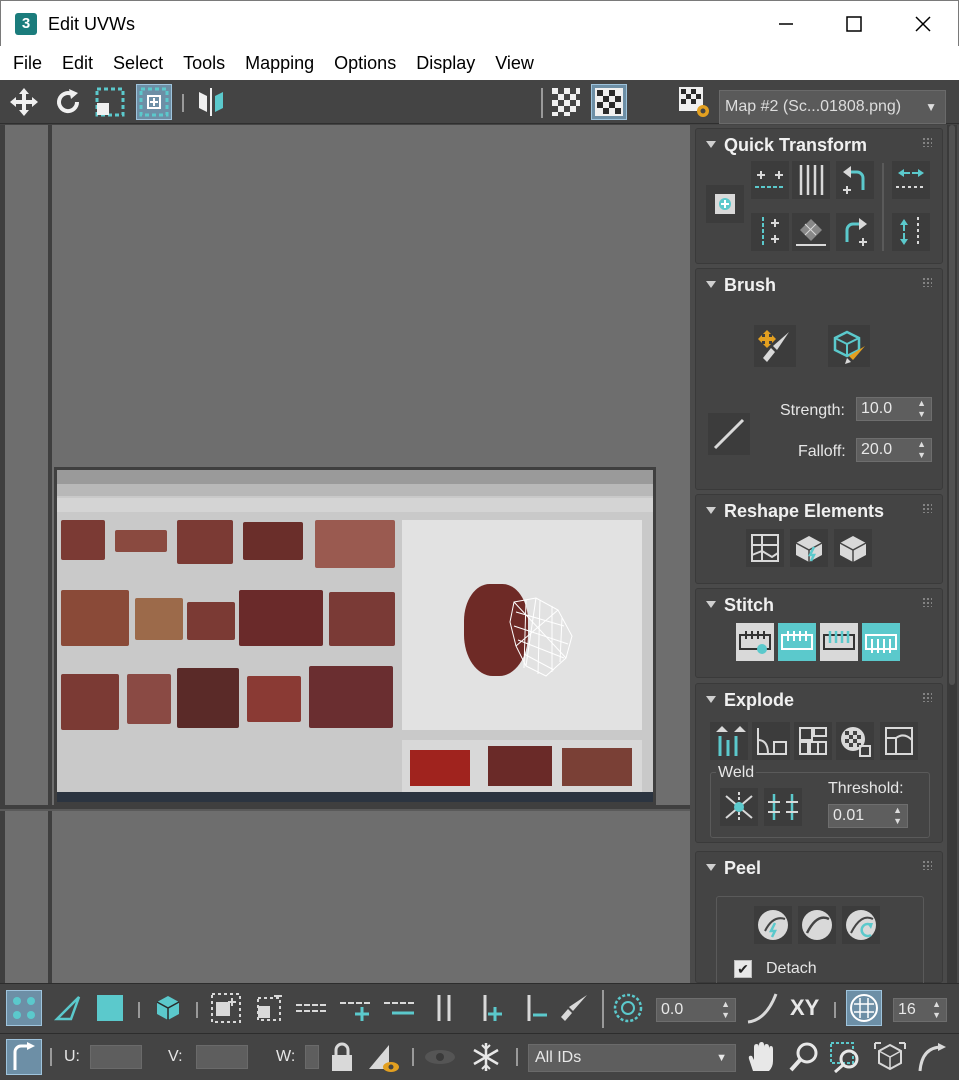 This screenshot has width=959, height=1080. What do you see at coordinates (775, 346) in the screenshot?
I see `paint-move-button` at bounding box center [775, 346].